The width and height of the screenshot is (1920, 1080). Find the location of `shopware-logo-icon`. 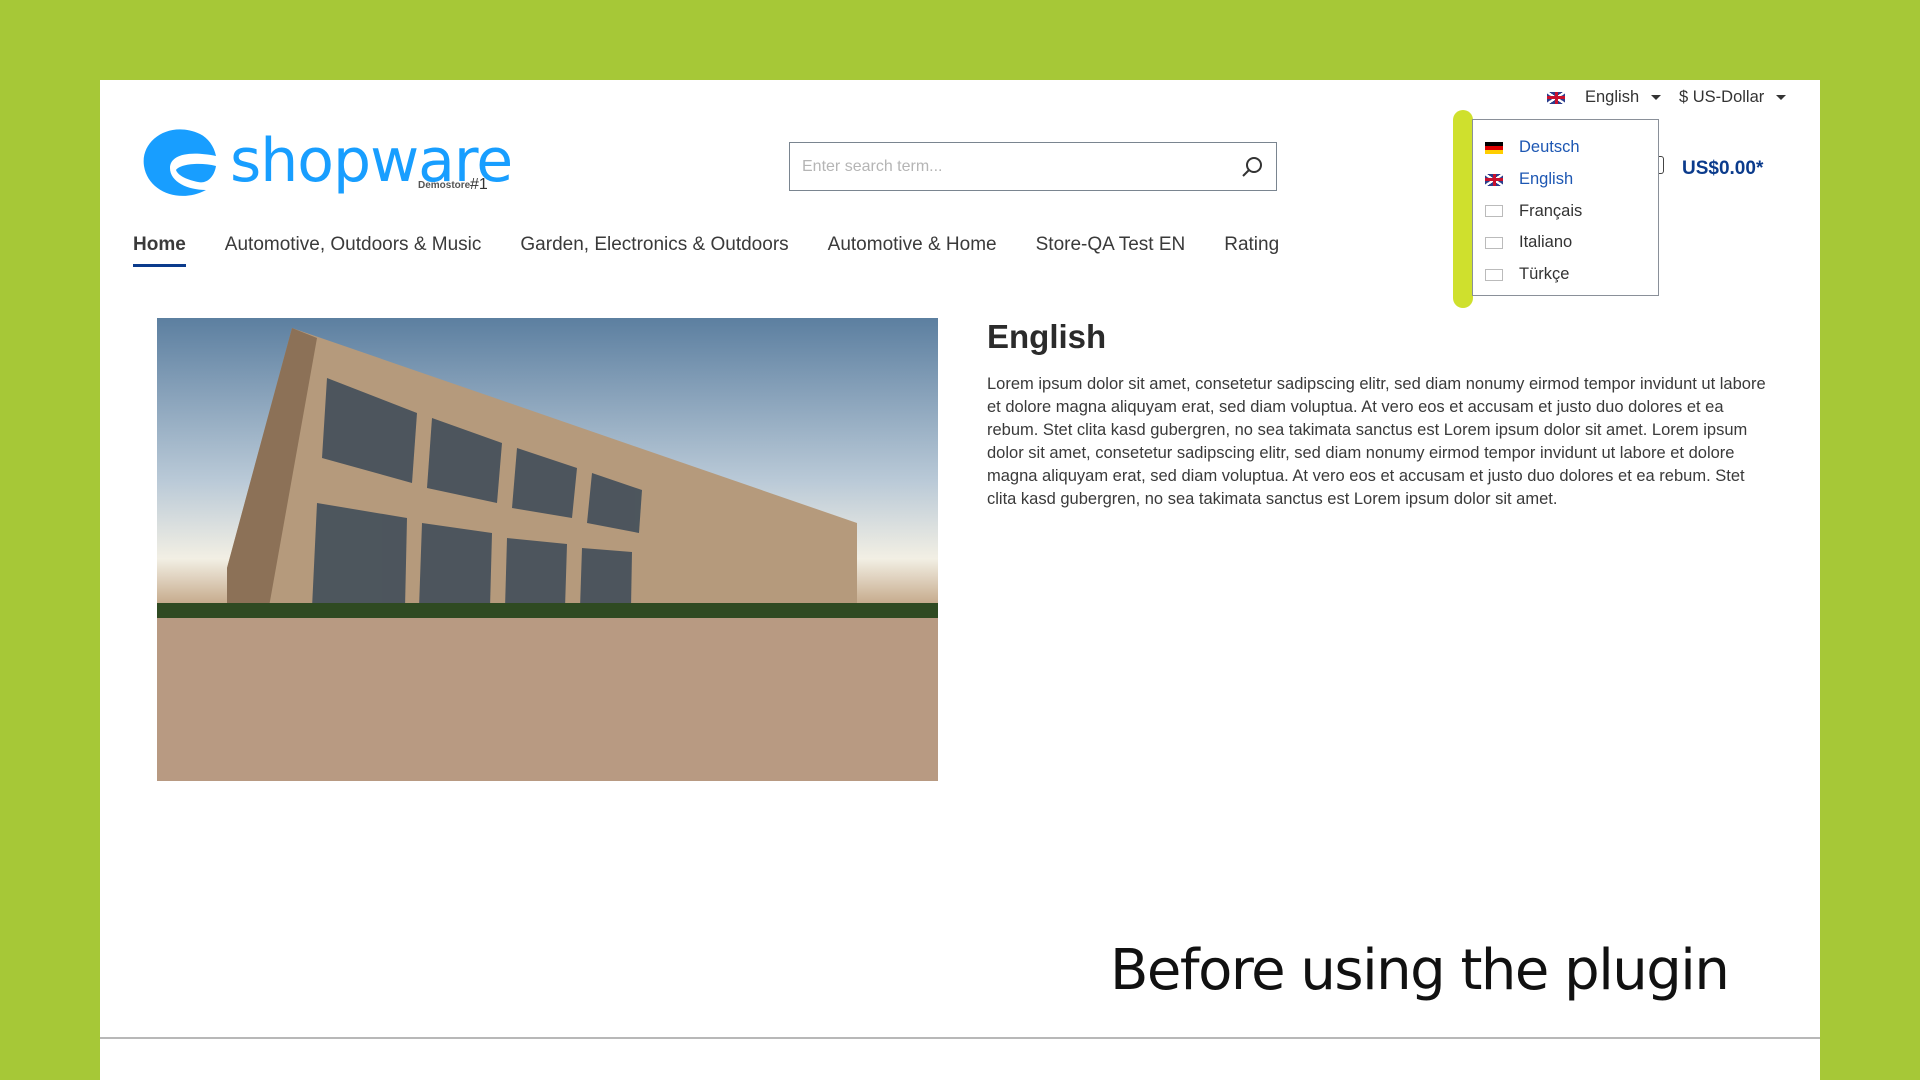

shopware-logo-icon is located at coordinates (179, 162).